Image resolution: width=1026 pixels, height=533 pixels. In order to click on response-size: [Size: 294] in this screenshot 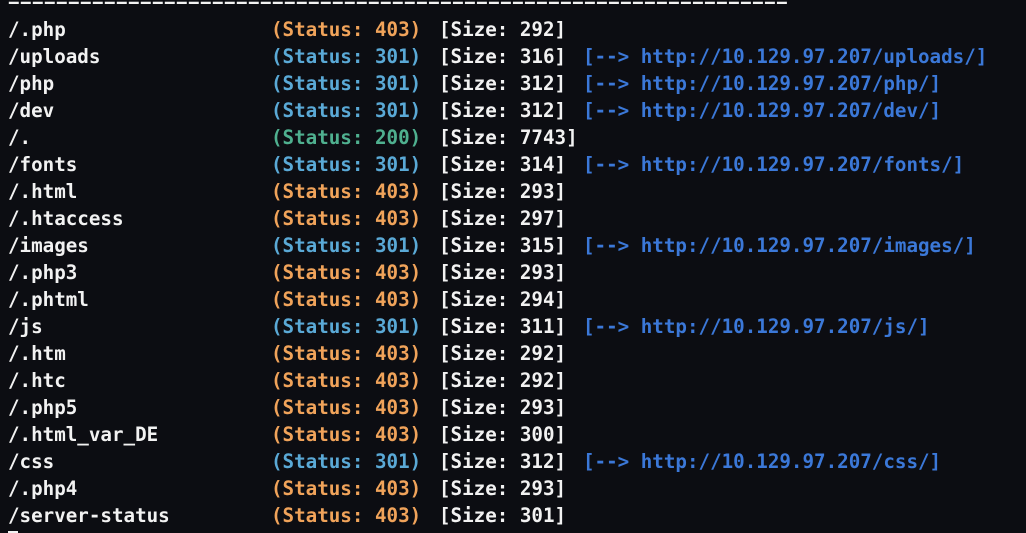, I will do `click(503, 299)`.